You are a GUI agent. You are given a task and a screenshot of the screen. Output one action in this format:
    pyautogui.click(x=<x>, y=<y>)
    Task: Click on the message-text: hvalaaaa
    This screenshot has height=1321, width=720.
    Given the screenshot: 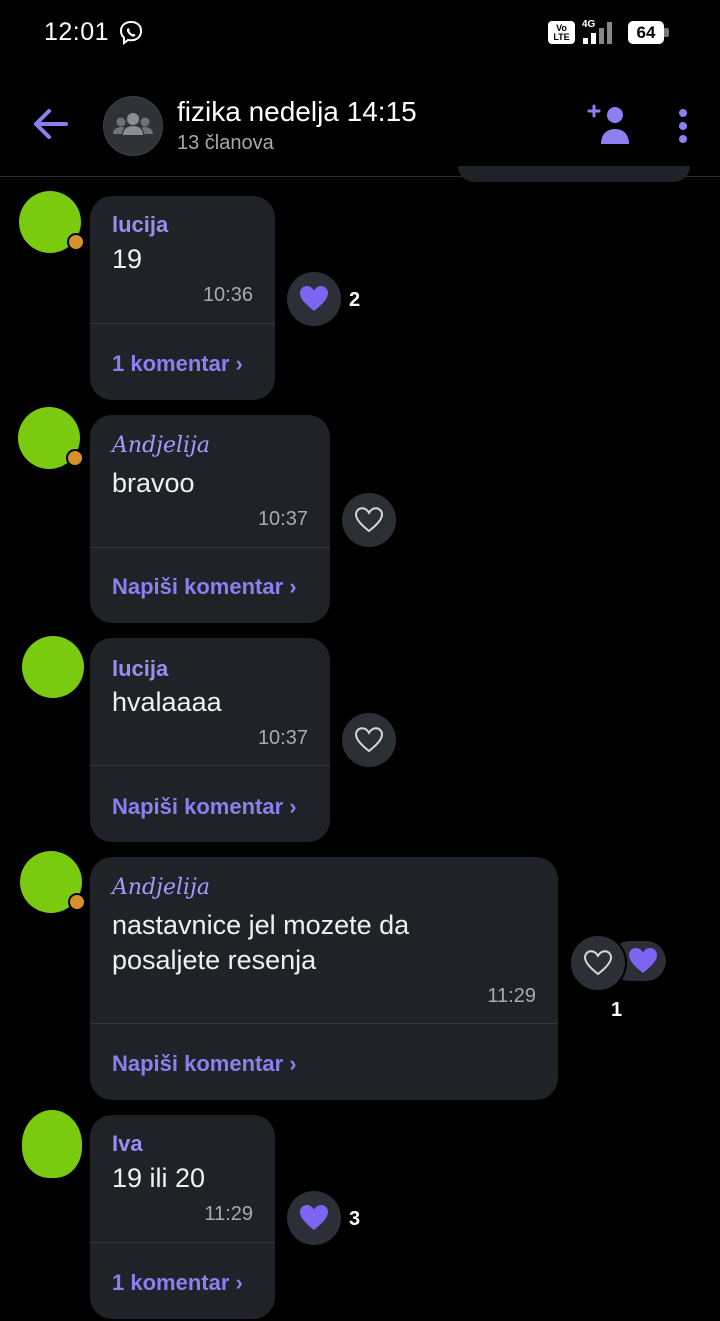 What is the action you would take?
    pyautogui.click(x=167, y=702)
    